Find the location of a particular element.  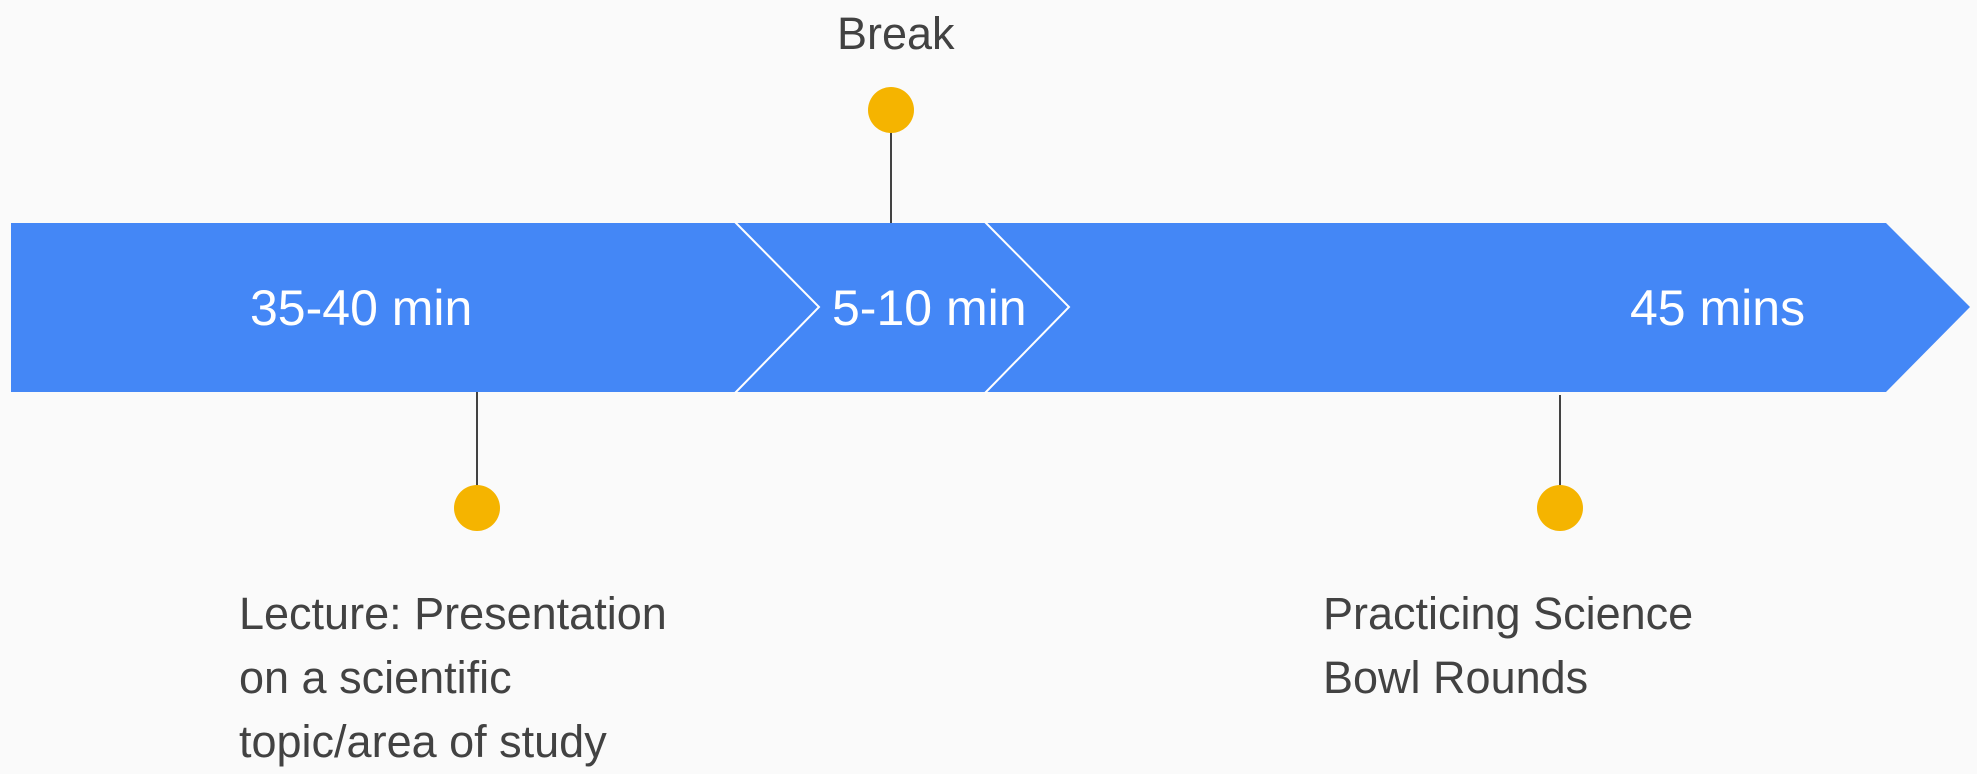

event-practice-line-2: Bowl Rounds is located at coordinates (1456, 677).